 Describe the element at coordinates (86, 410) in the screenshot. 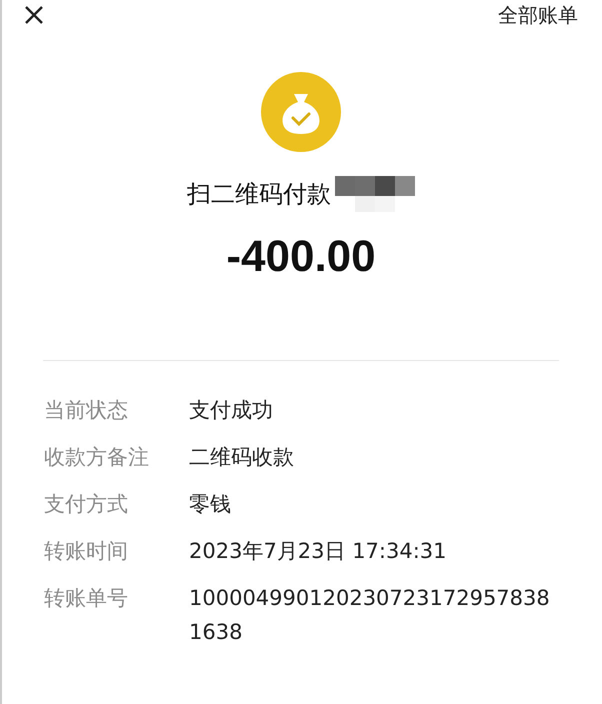

I see `detail-label: 当前状态` at that location.